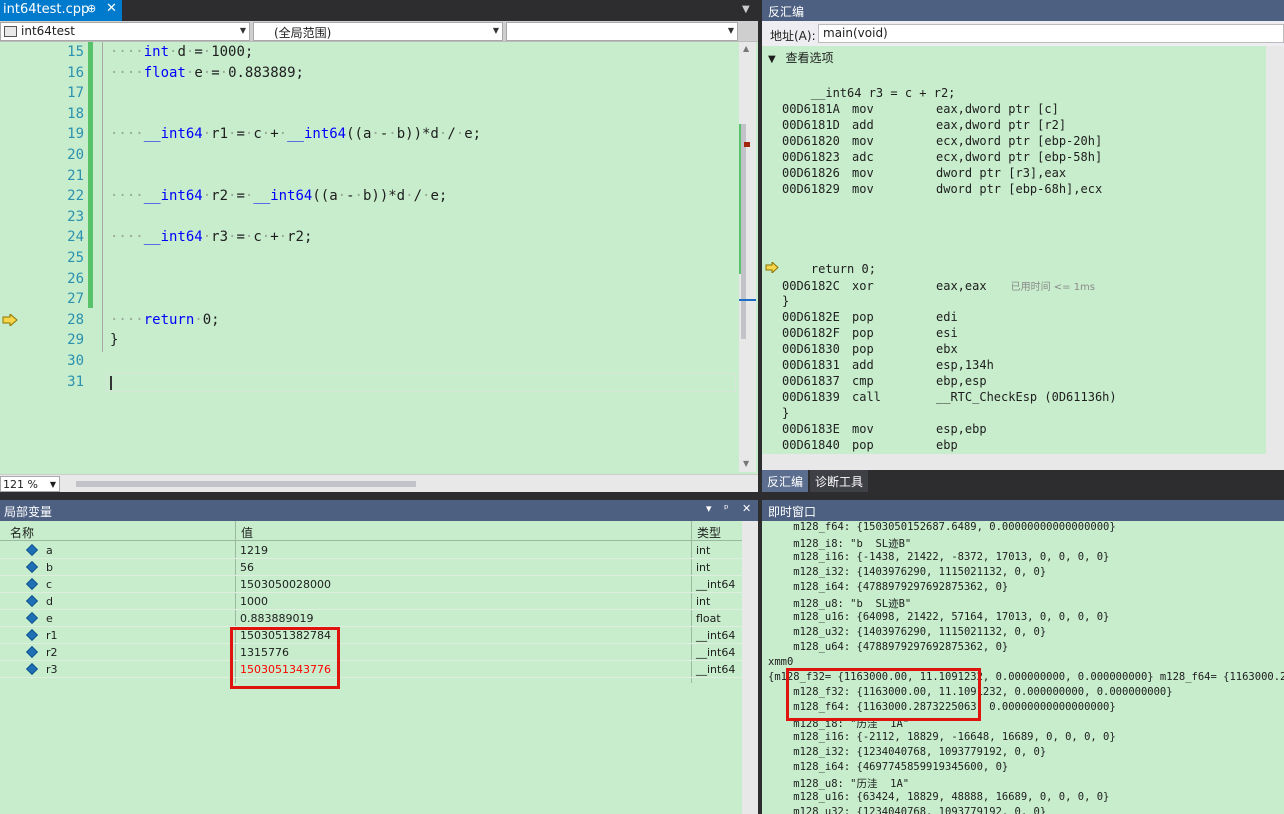 The image size is (1284, 814). Describe the element at coordinates (709, 508) in the screenshot. I see `window-menu-icon: ▾` at that location.